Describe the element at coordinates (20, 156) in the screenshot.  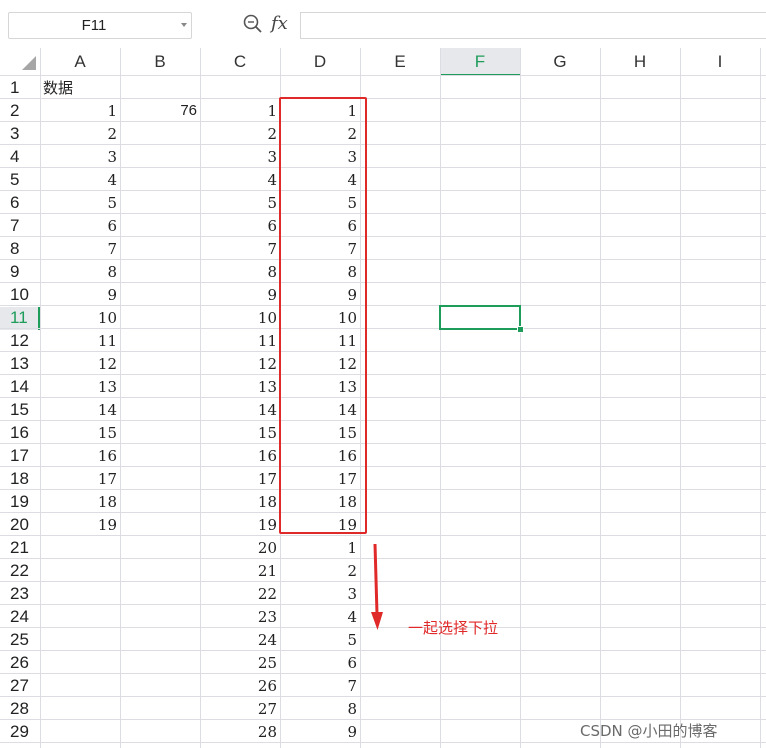
I see `row-header-4: 4` at that location.